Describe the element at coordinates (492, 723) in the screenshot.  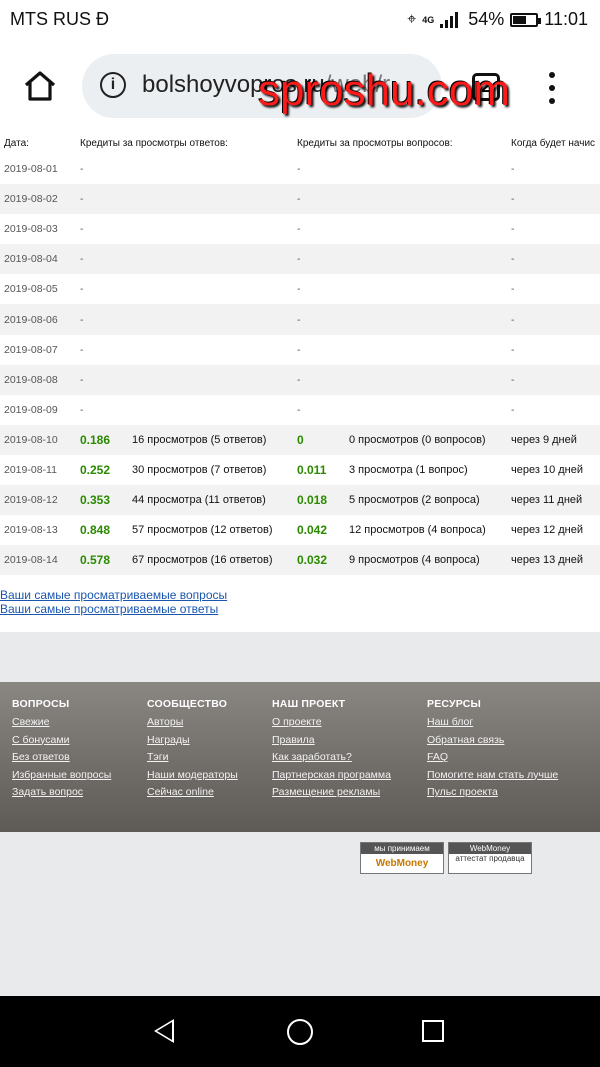
I see `footer-link: Наш блог` at that location.